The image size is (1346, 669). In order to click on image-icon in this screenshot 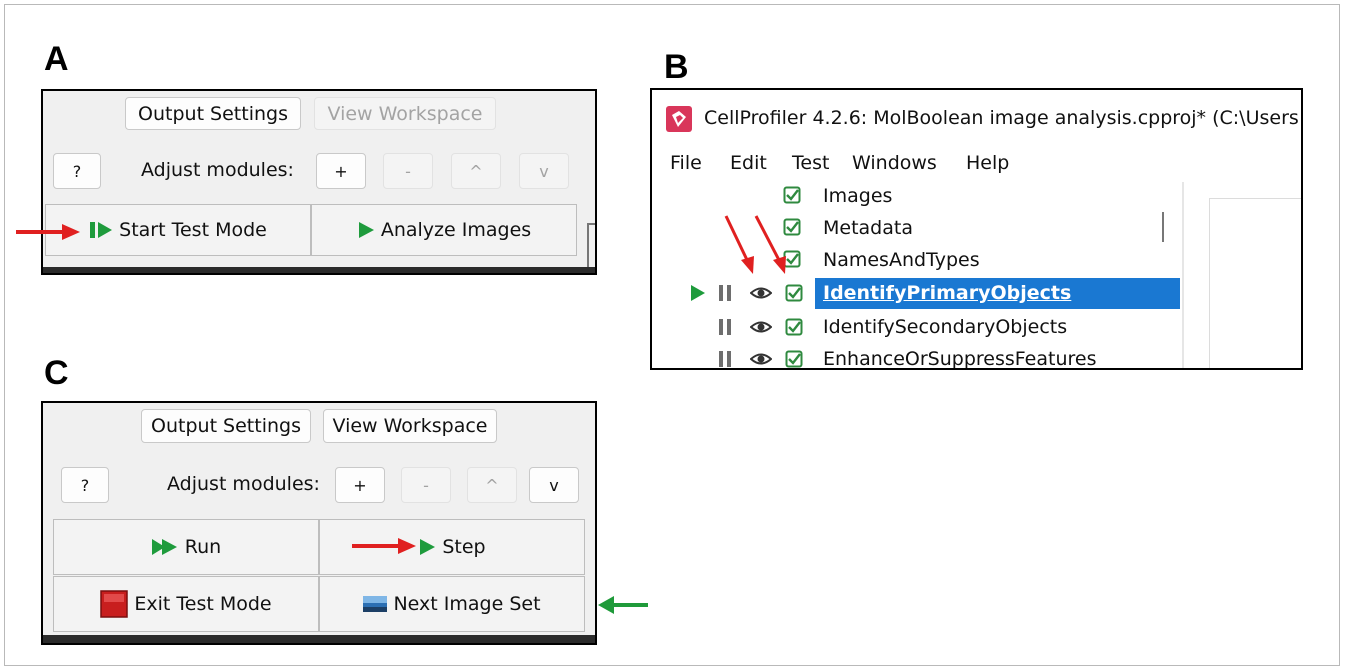, I will do `click(375, 604)`.